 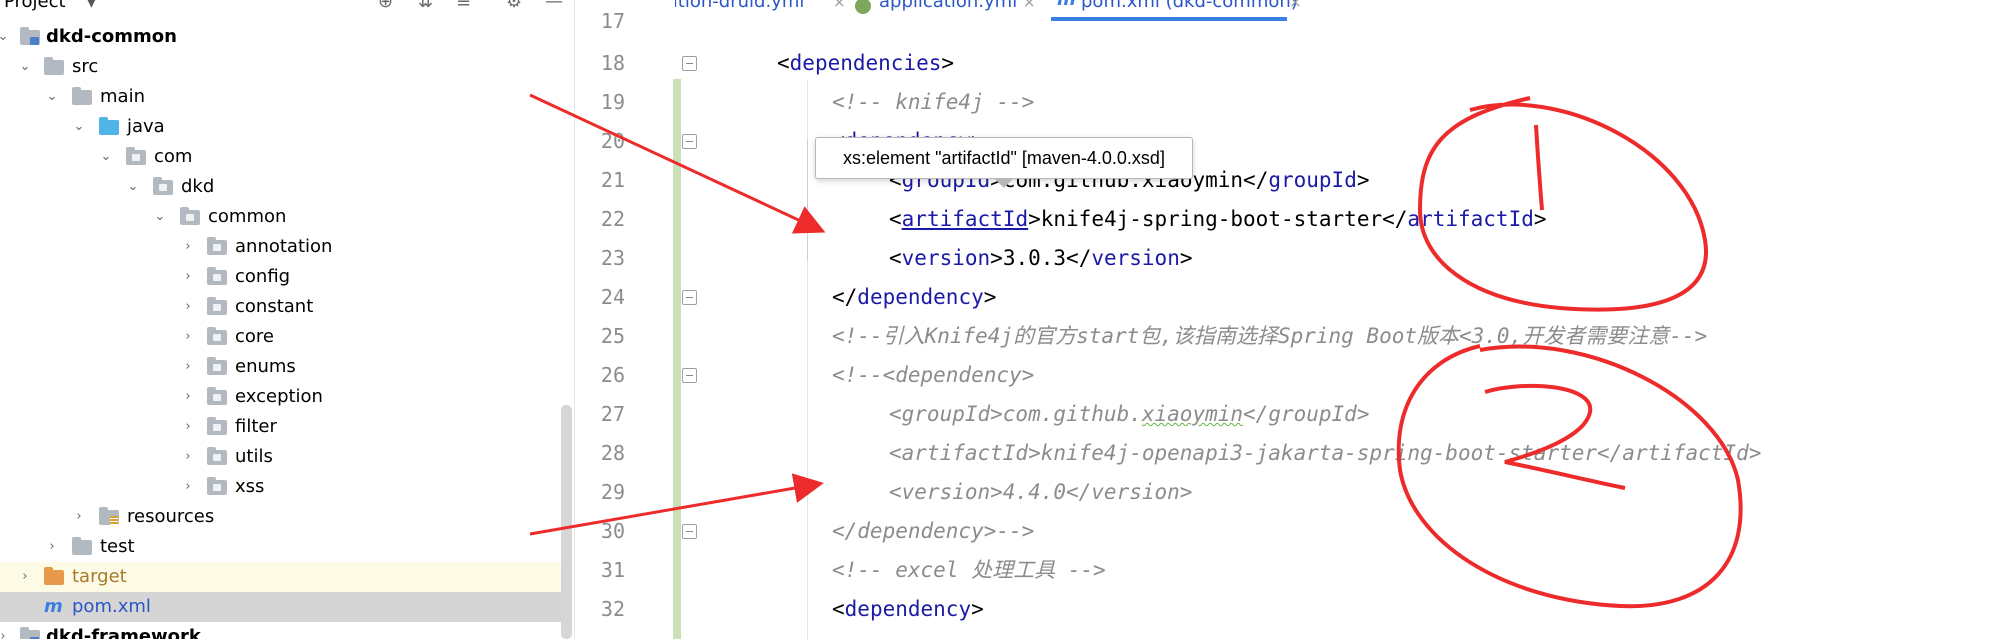 What do you see at coordinates (85, 66) in the screenshot?
I see `tree-item-label: src` at bounding box center [85, 66].